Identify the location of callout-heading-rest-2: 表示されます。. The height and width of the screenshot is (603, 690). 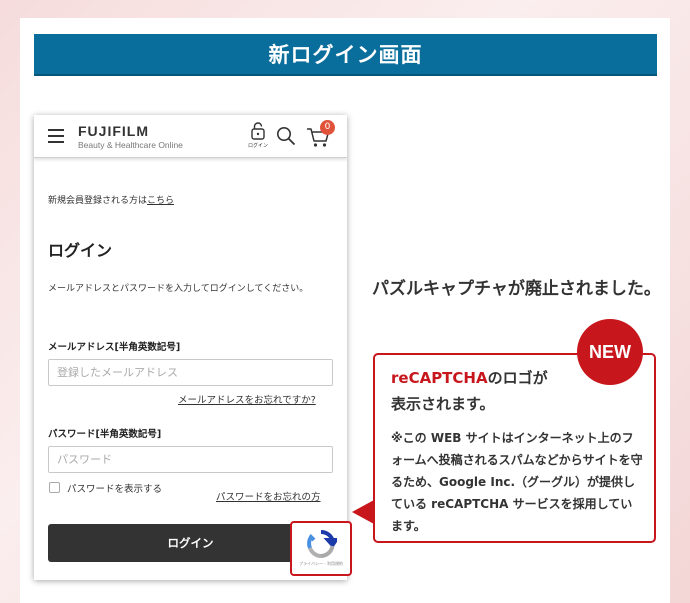
(443, 404).